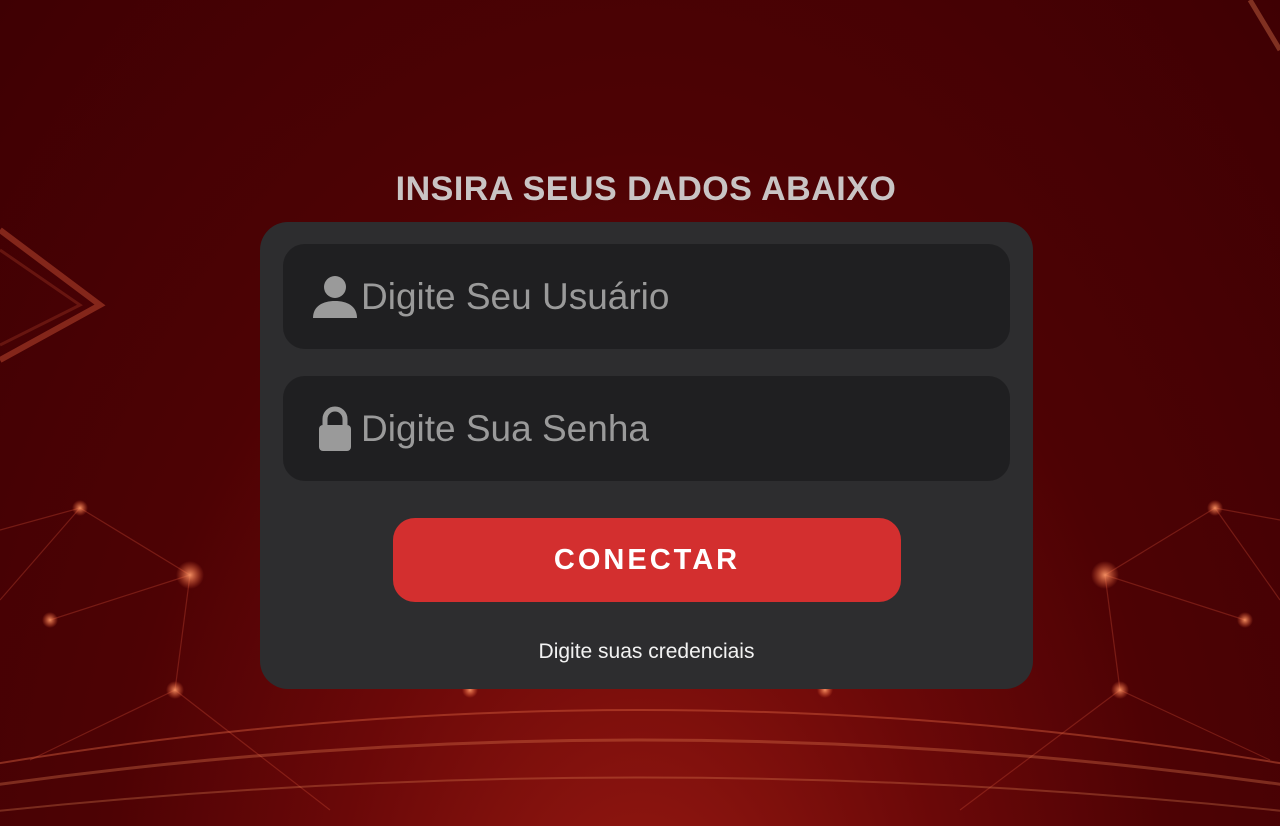 The width and height of the screenshot is (1280, 826). I want to click on credentials-hint: Digite suas credenciais, so click(646, 651).